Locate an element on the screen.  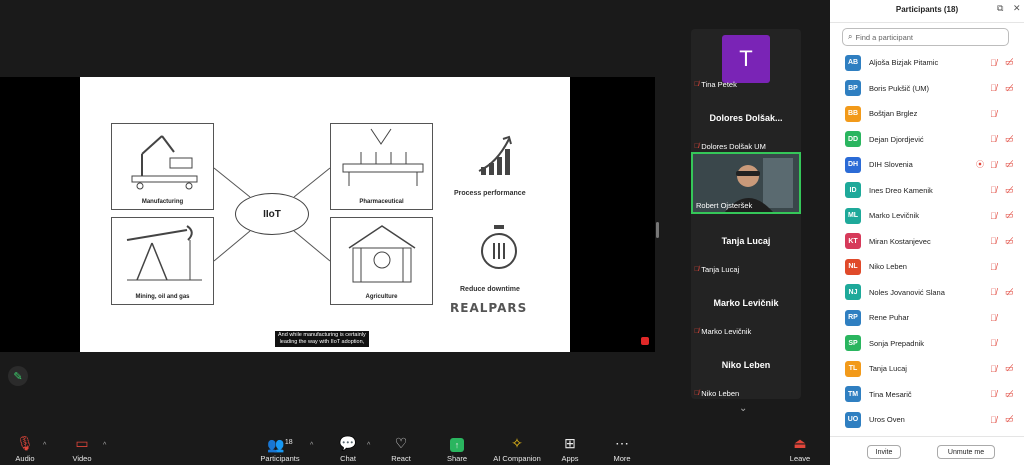
pharmaceutical-label: Pharmaceutical is located at coordinates (381, 202).